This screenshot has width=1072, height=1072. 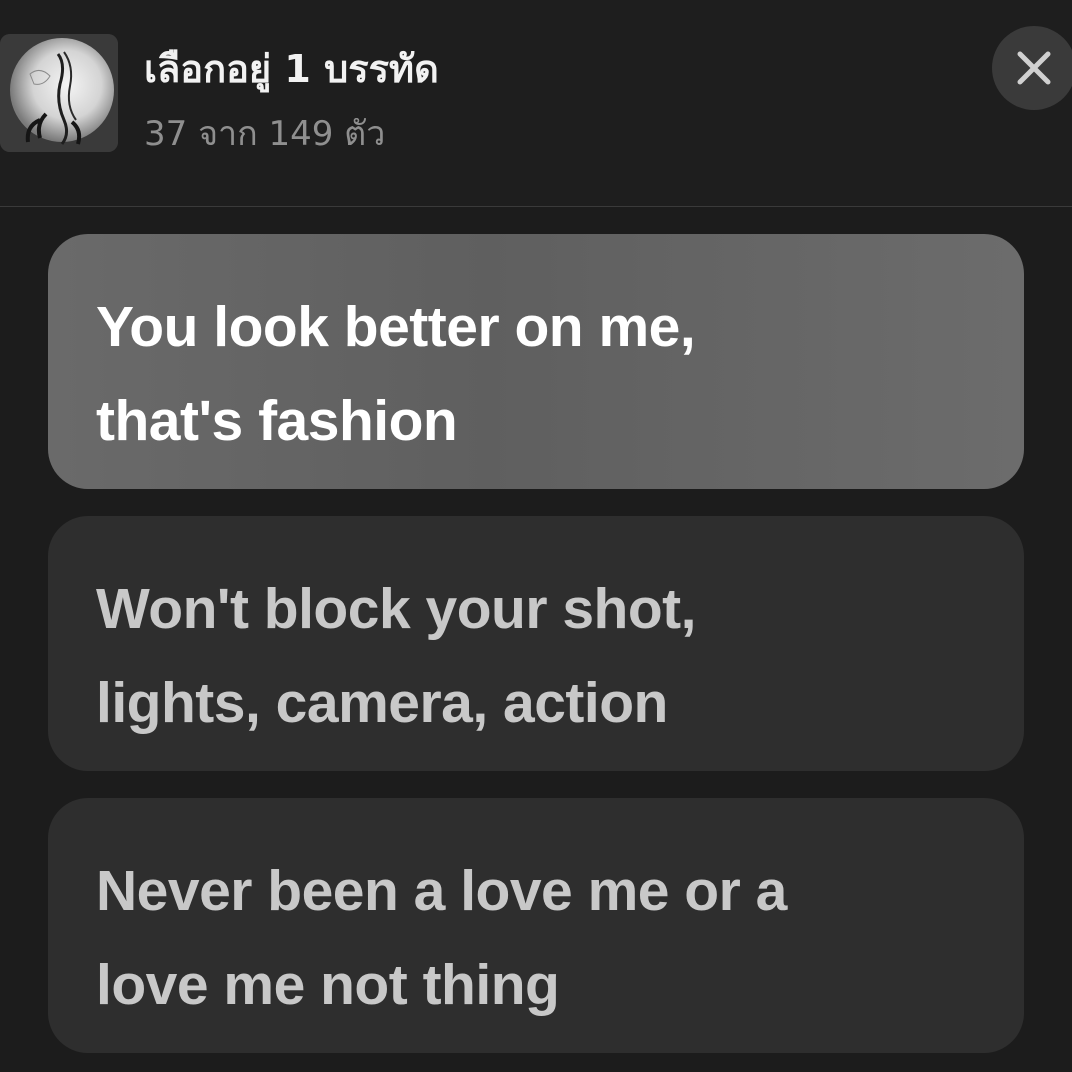 What do you see at coordinates (382, 703) in the screenshot?
I see `lyric-line: lights, camera, action` at bounding box center [382, 703].